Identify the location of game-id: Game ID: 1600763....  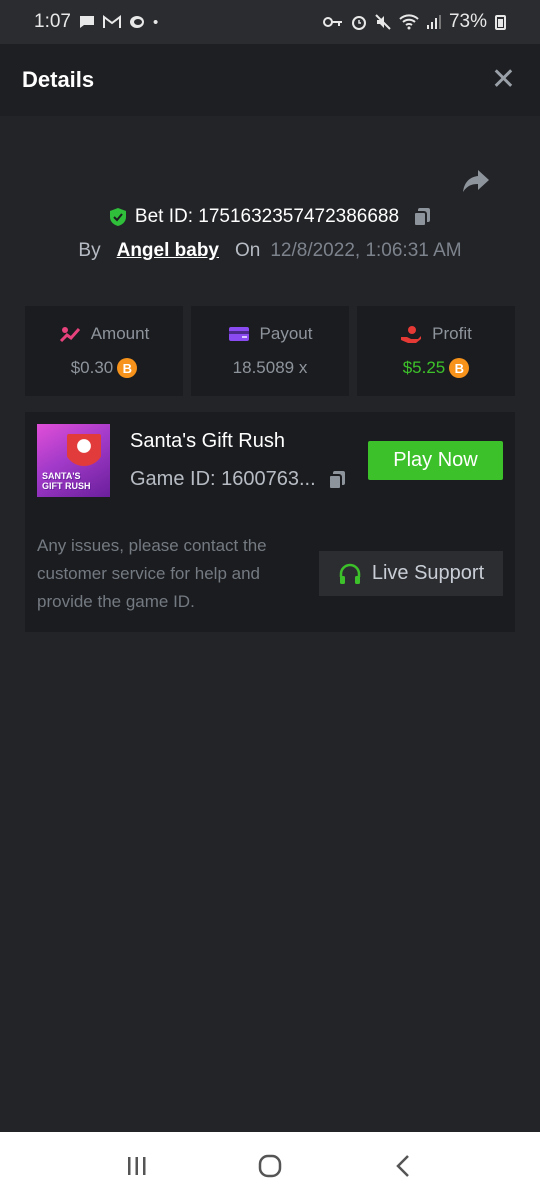
(223, 479).